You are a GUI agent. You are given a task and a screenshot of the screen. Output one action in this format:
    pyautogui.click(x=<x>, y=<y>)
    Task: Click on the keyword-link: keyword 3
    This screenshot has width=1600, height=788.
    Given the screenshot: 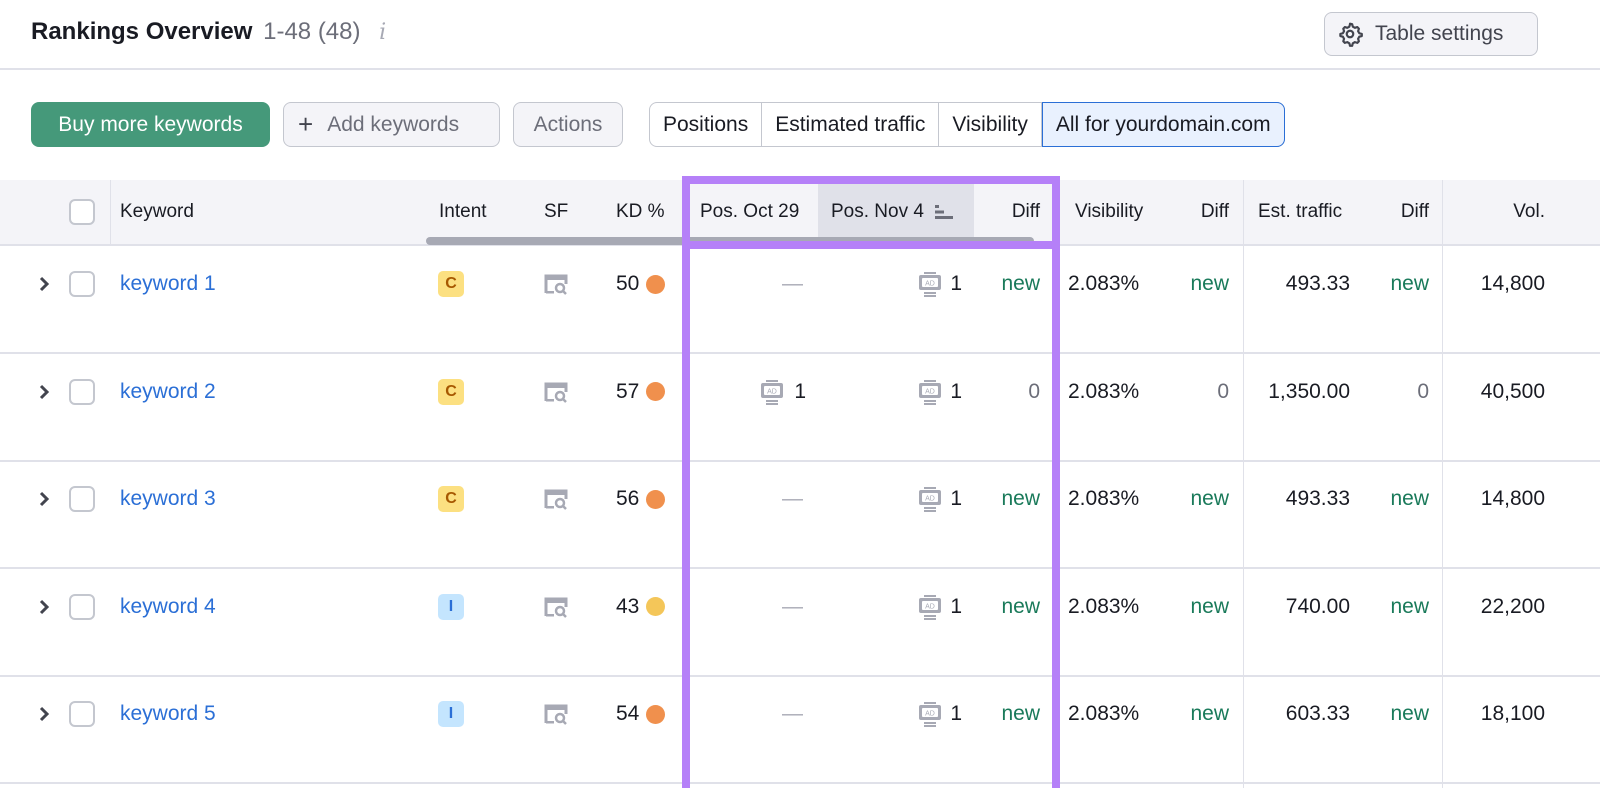 What is the action you would take?
    pyautogui.click(x=168, y=499)
    